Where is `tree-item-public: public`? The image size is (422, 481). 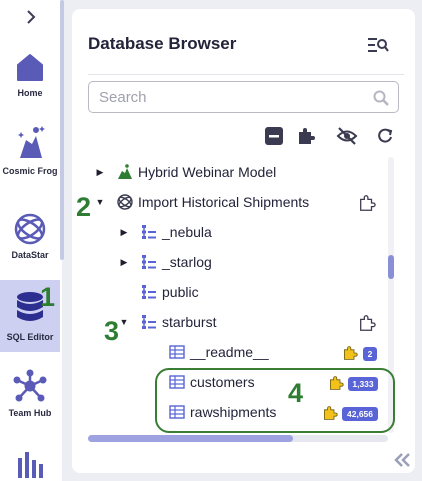
tree-item-public: public is located at coordinates (164, 292).